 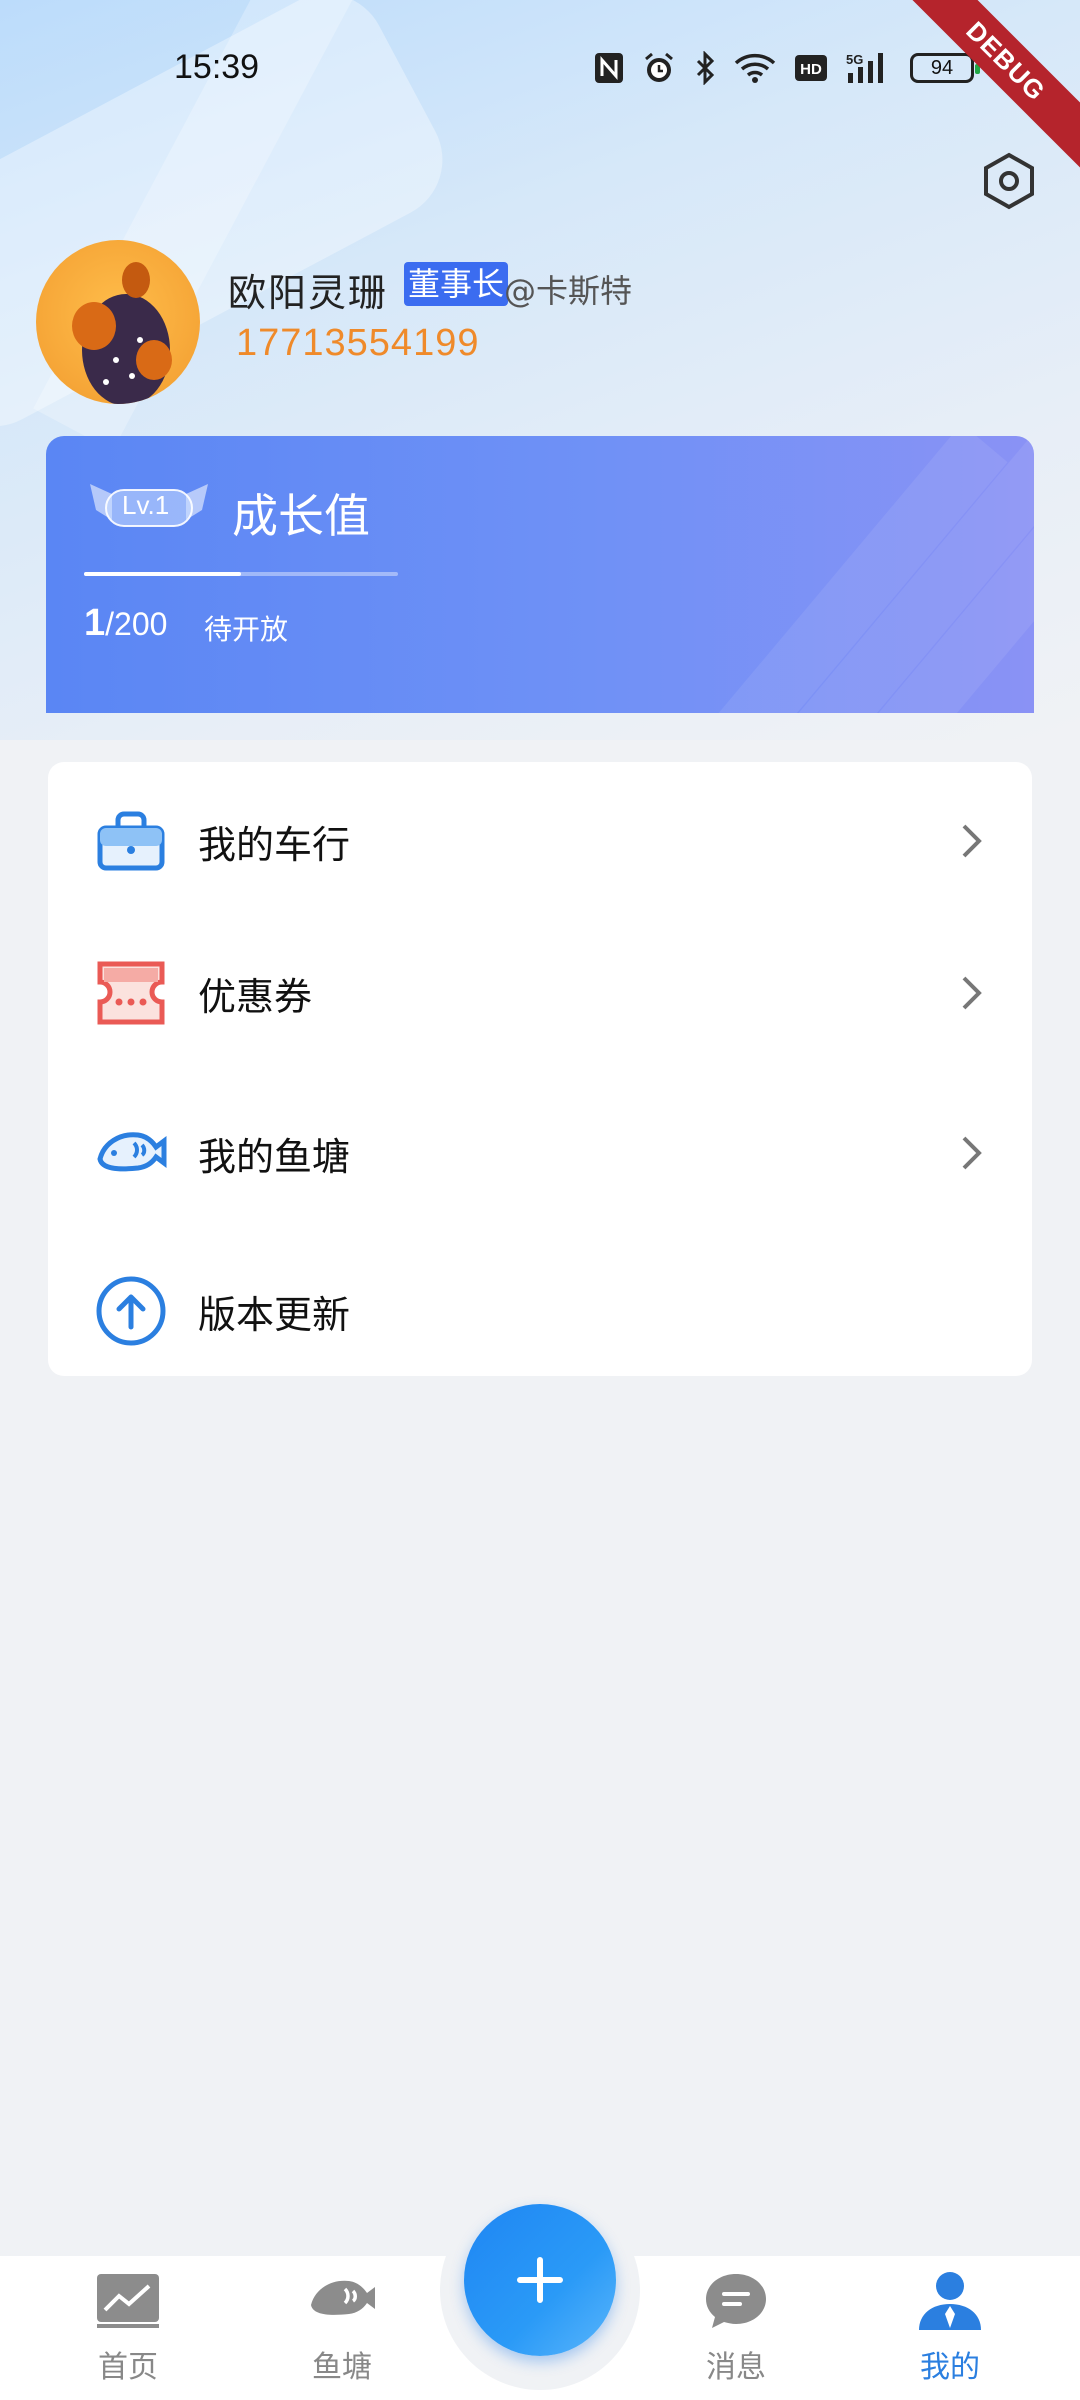 What do you see at coordinates (122, 333) in the screenshot?
I see `avatar-image` at bounding box center [122, 333].